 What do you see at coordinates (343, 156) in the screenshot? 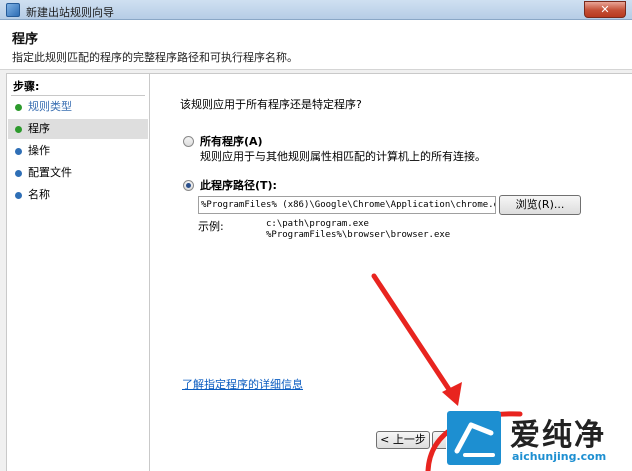
I see `all-programs-description: 规则应用于与其他规则属性相匹配的计算机上的所有连接。` at bounding box center [343, 156].